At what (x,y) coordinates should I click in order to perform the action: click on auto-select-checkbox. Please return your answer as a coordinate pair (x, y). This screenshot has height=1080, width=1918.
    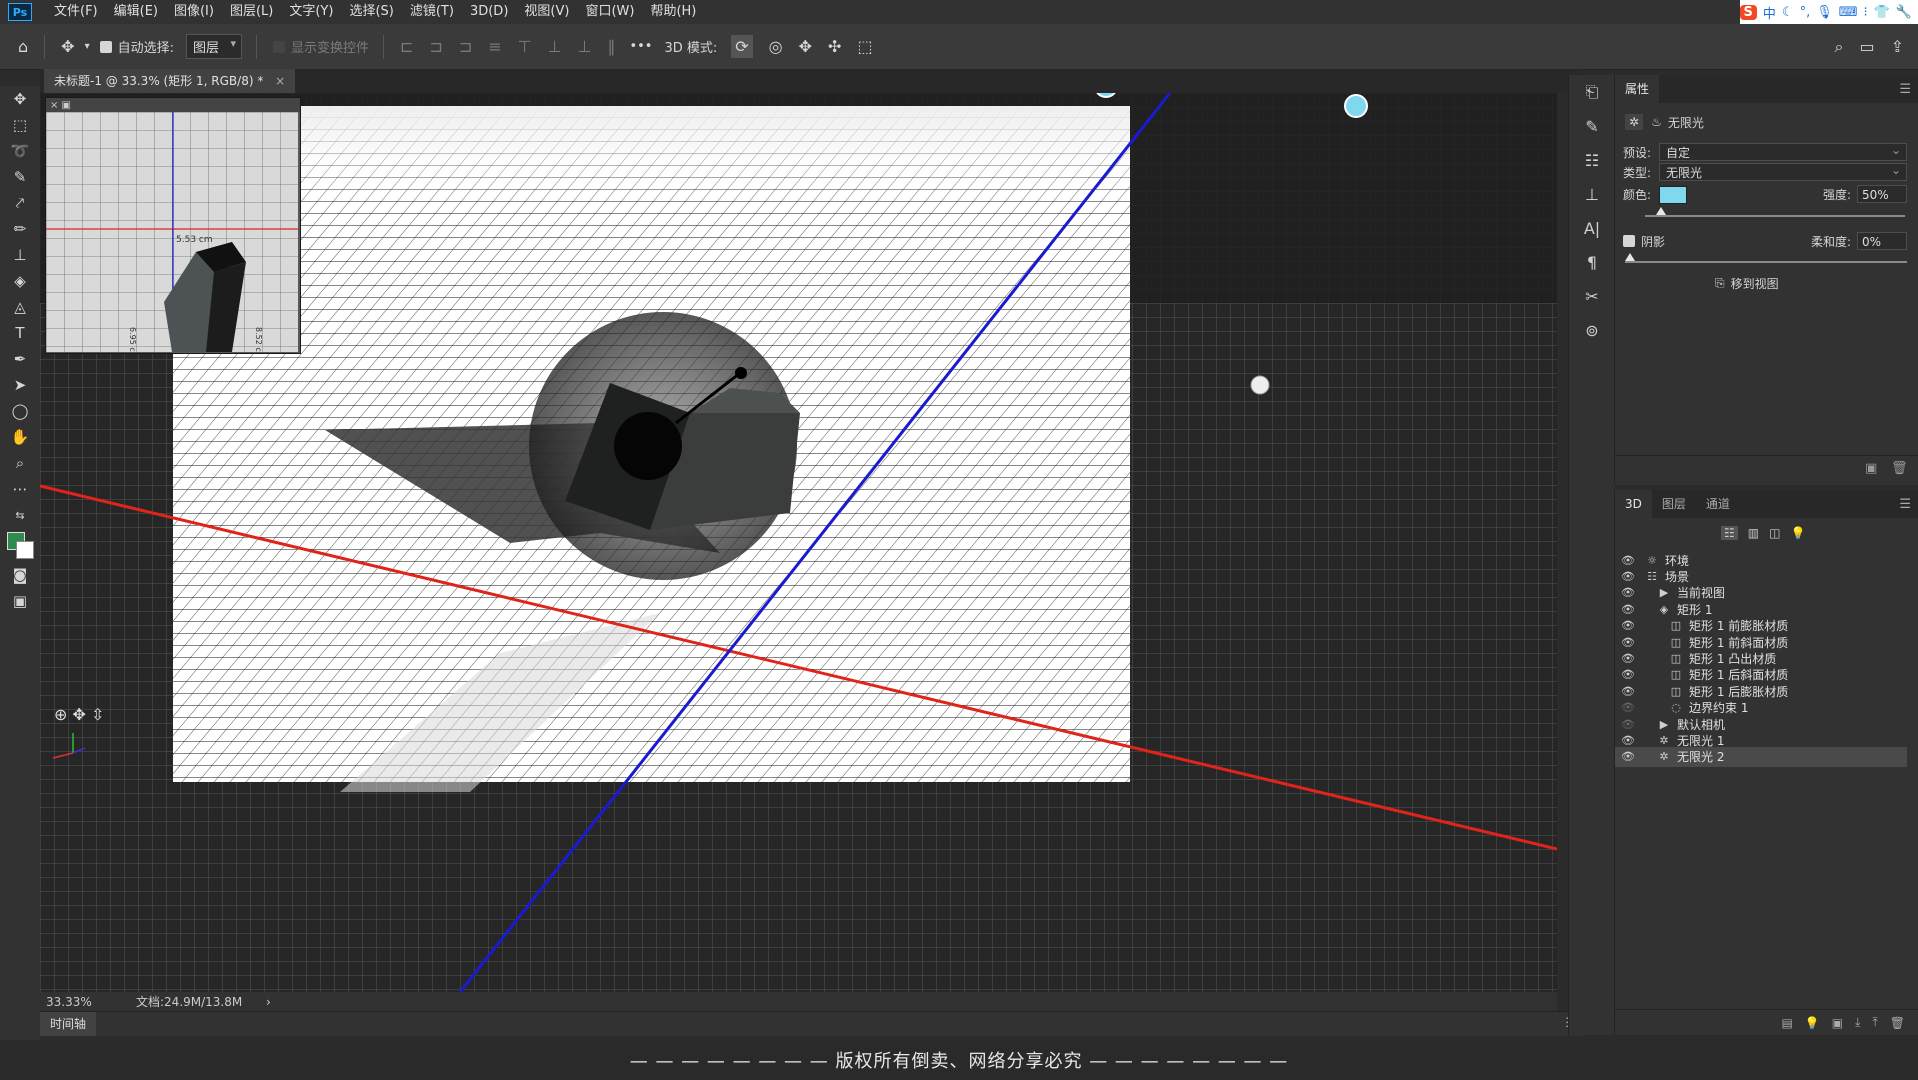
    Looking at the image, I should click on (105, 46).